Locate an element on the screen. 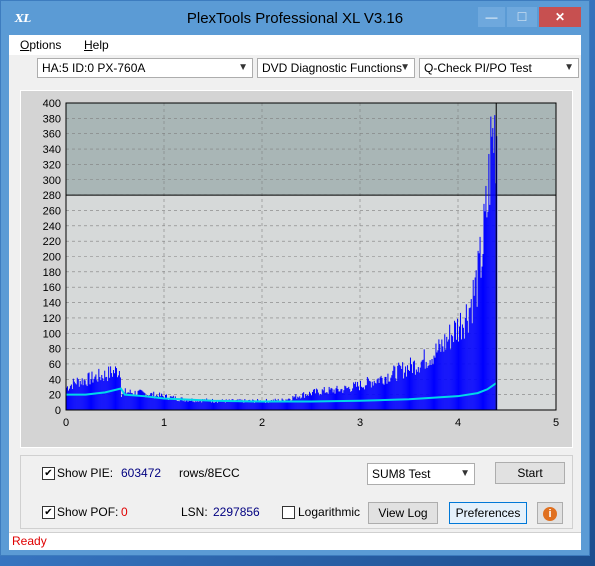 Image resolution: width=595 pixels, height=566 pixels. show-pie-checkbox: ✔ is located at coordinates (48, 473).